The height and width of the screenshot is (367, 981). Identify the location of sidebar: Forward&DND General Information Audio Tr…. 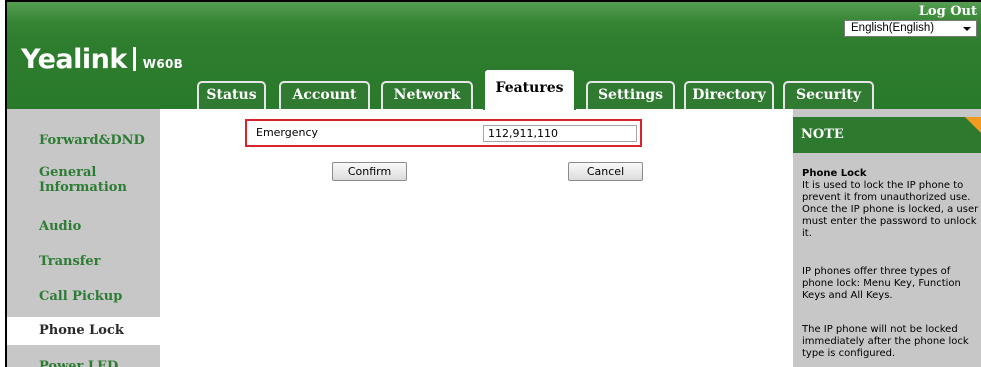
(83, 238).